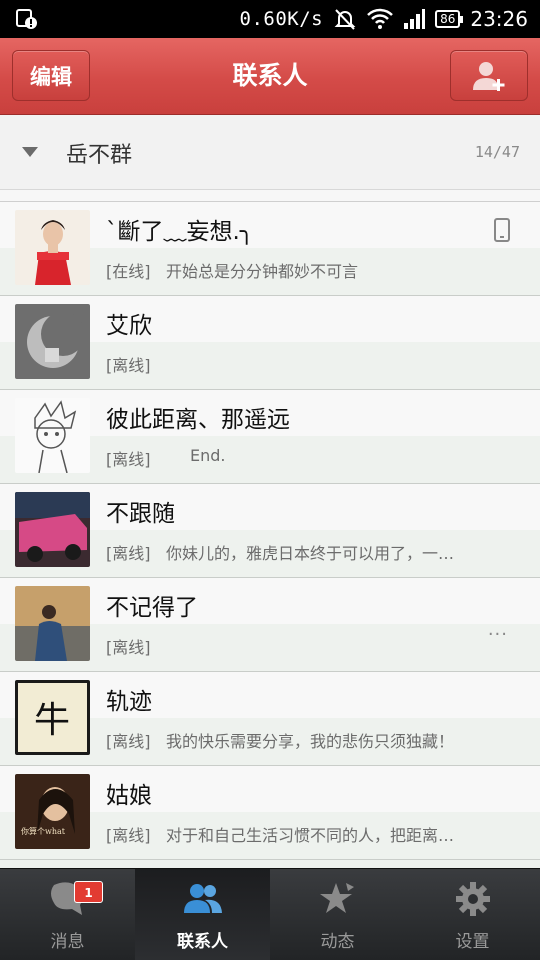  I want to click on gear-icon, so click(472, 899).